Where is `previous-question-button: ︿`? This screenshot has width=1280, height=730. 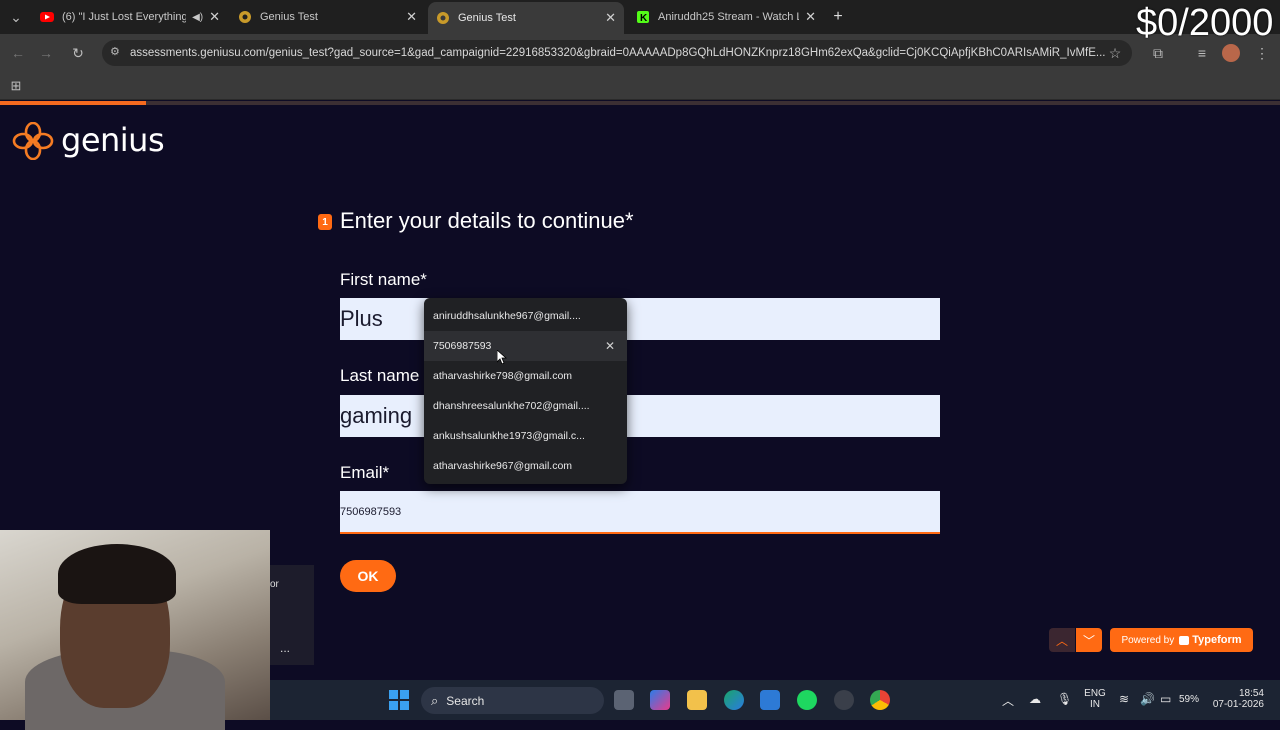
previous-question-button: ︿ is located at coordinates (1062, 640).